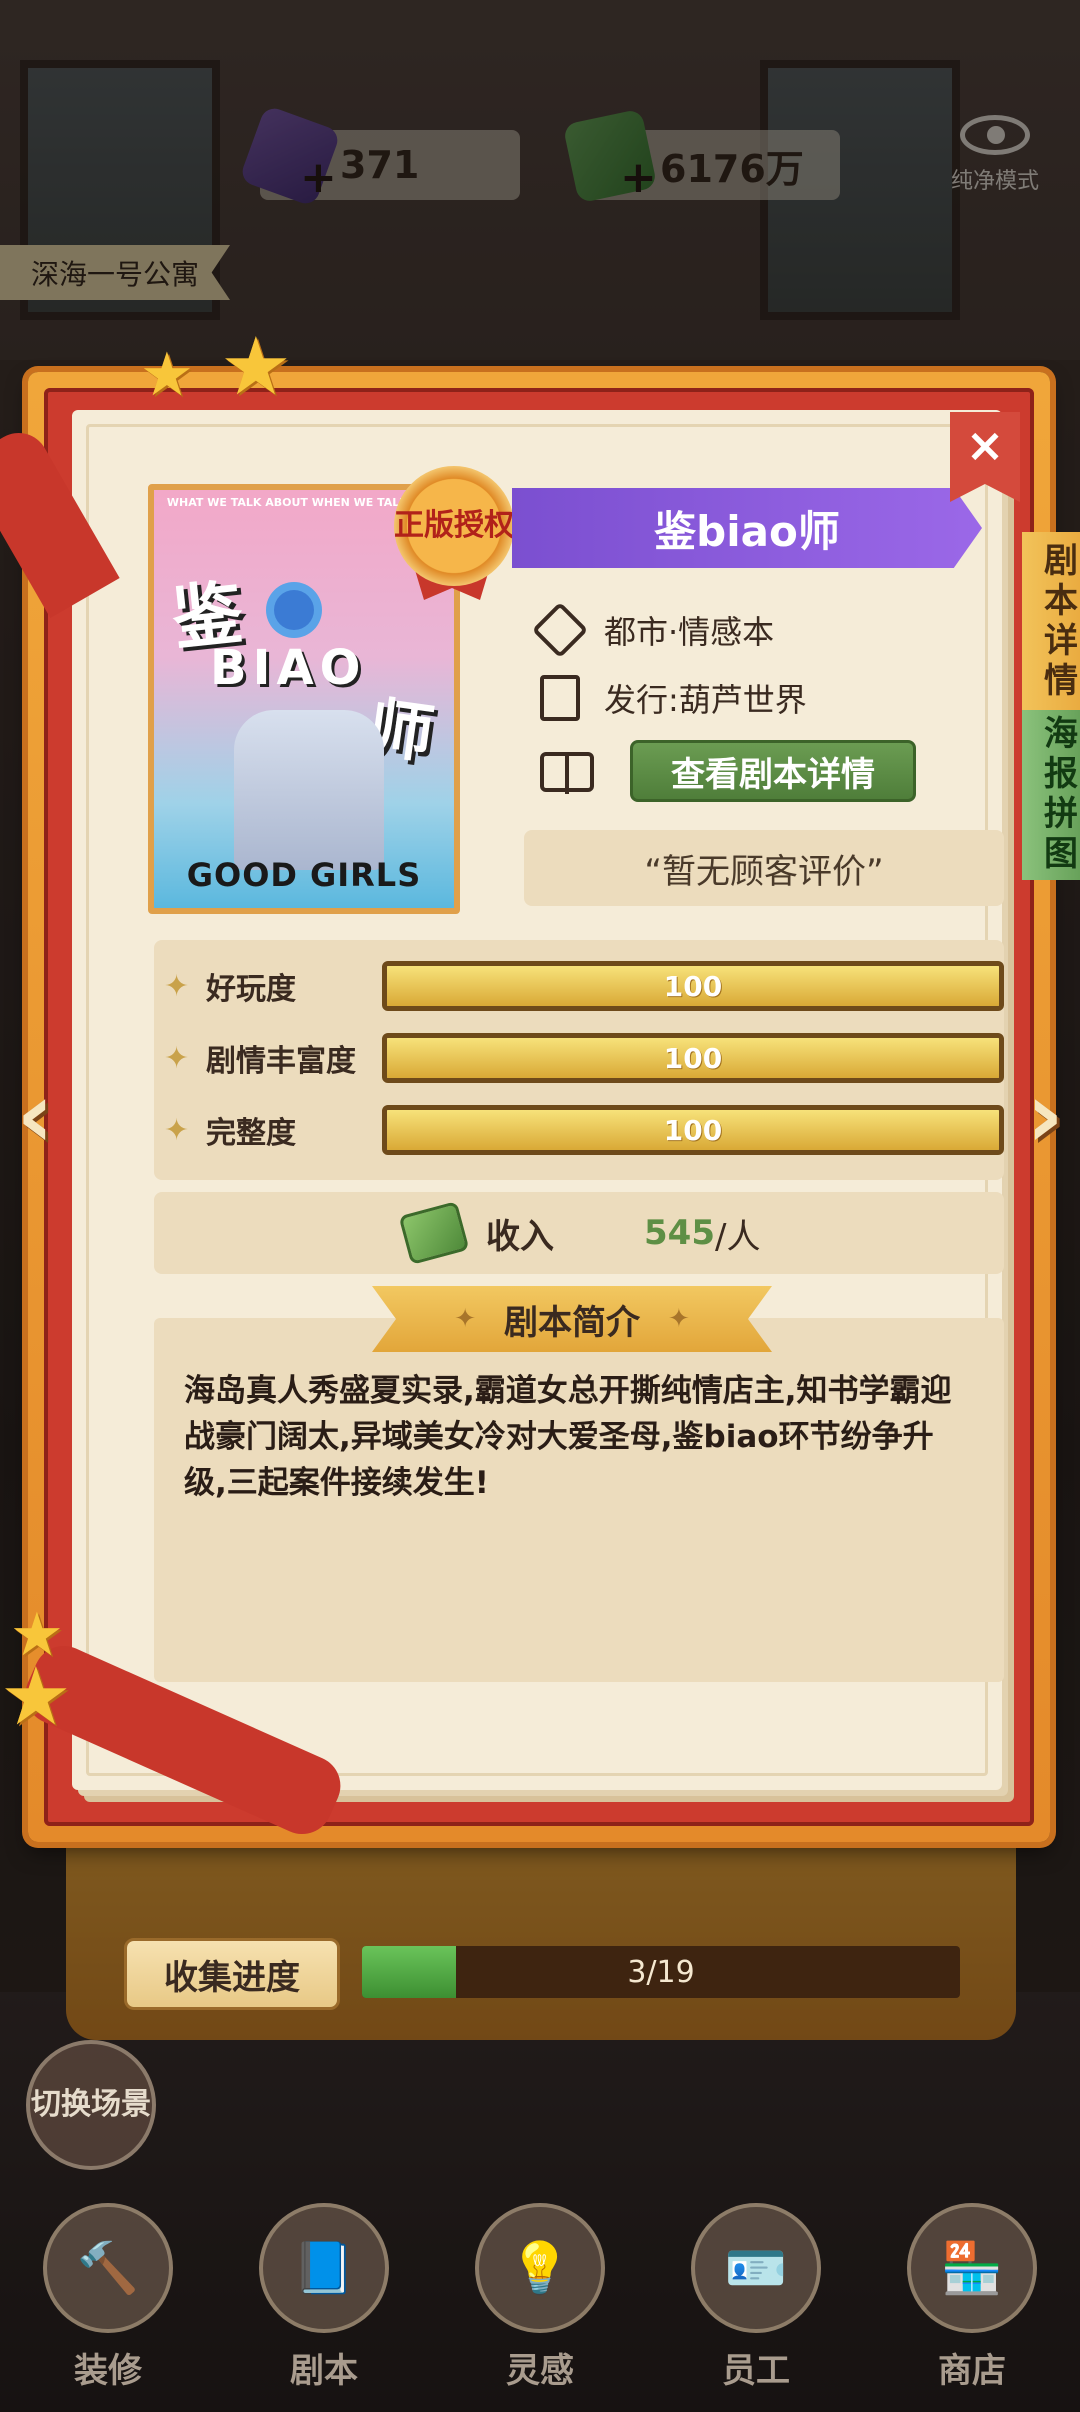 The height and width of the screenshot is (2412, 1080). What do you see at coordinates (365, 875) in the screenshot?
I see `poster-footer-right: GIRLS` at bounding box center [365, 875].